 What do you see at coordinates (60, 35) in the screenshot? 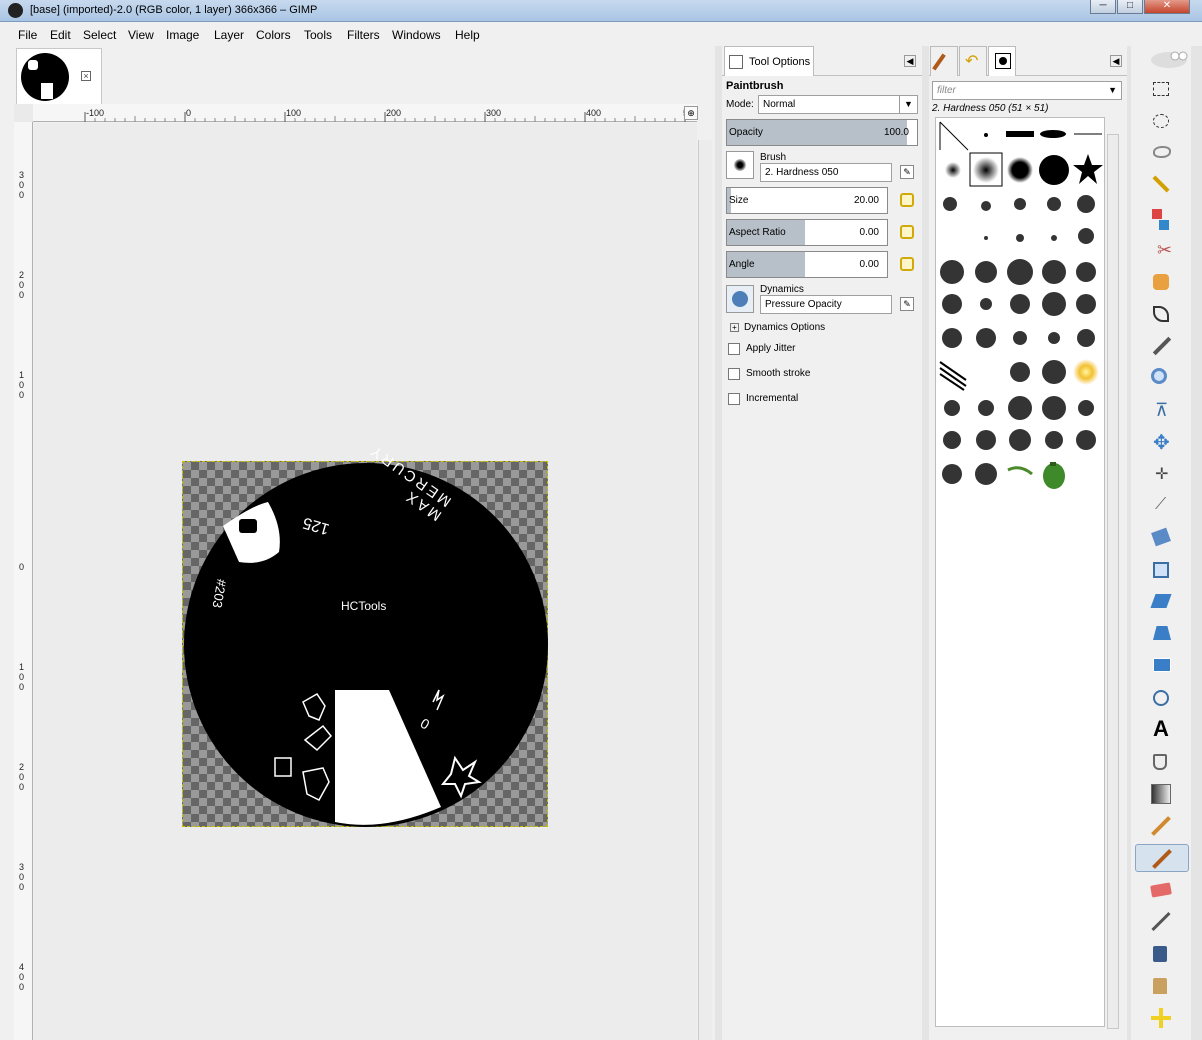
I see `menu-edit: Edit` at bounding box center [60, 35].